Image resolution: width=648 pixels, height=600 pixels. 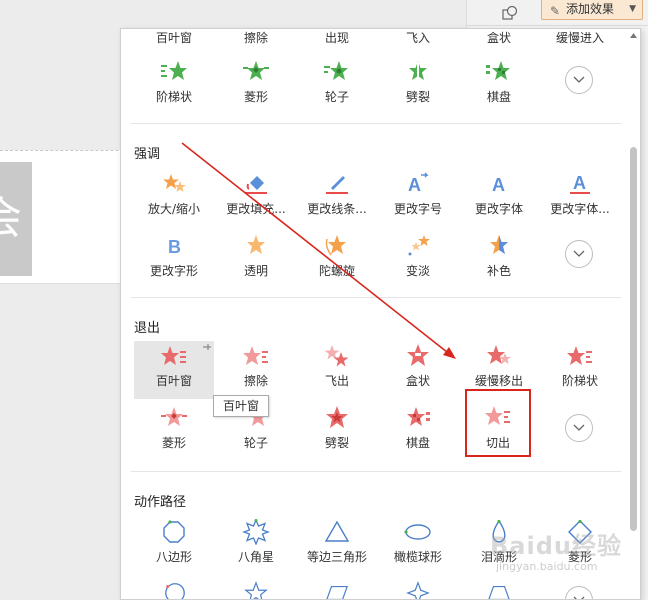 What do you see at coordinates (418, 370) in the screenshot?
I see `exit-effect-box: 盒状` at bounding box center [418, 370].